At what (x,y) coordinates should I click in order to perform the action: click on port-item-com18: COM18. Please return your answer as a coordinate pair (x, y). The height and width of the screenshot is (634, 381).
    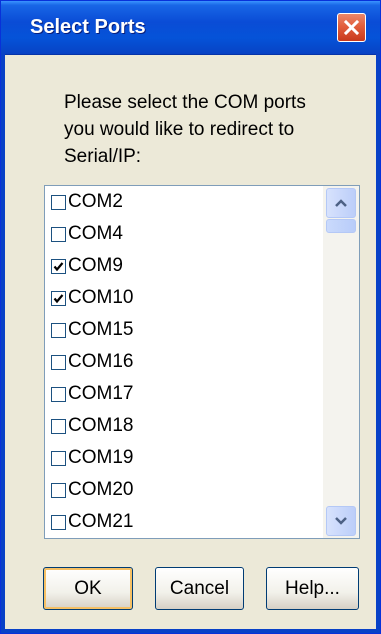
    Looking at the image, I should click on (184, 426).